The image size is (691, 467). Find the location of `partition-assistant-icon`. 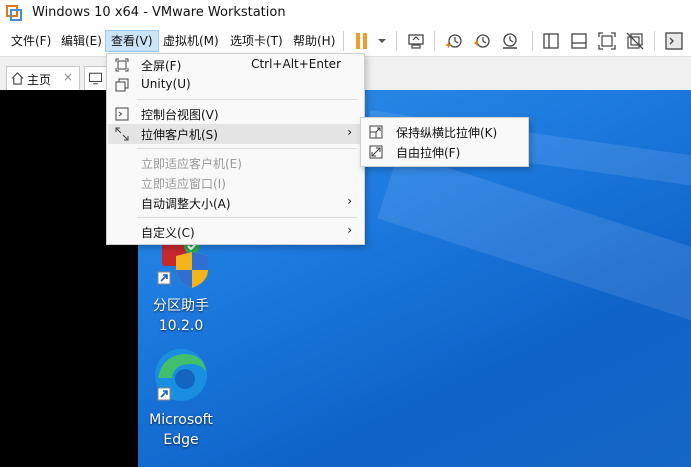

partition-assistant-icon is located at coordinates (182, 263).